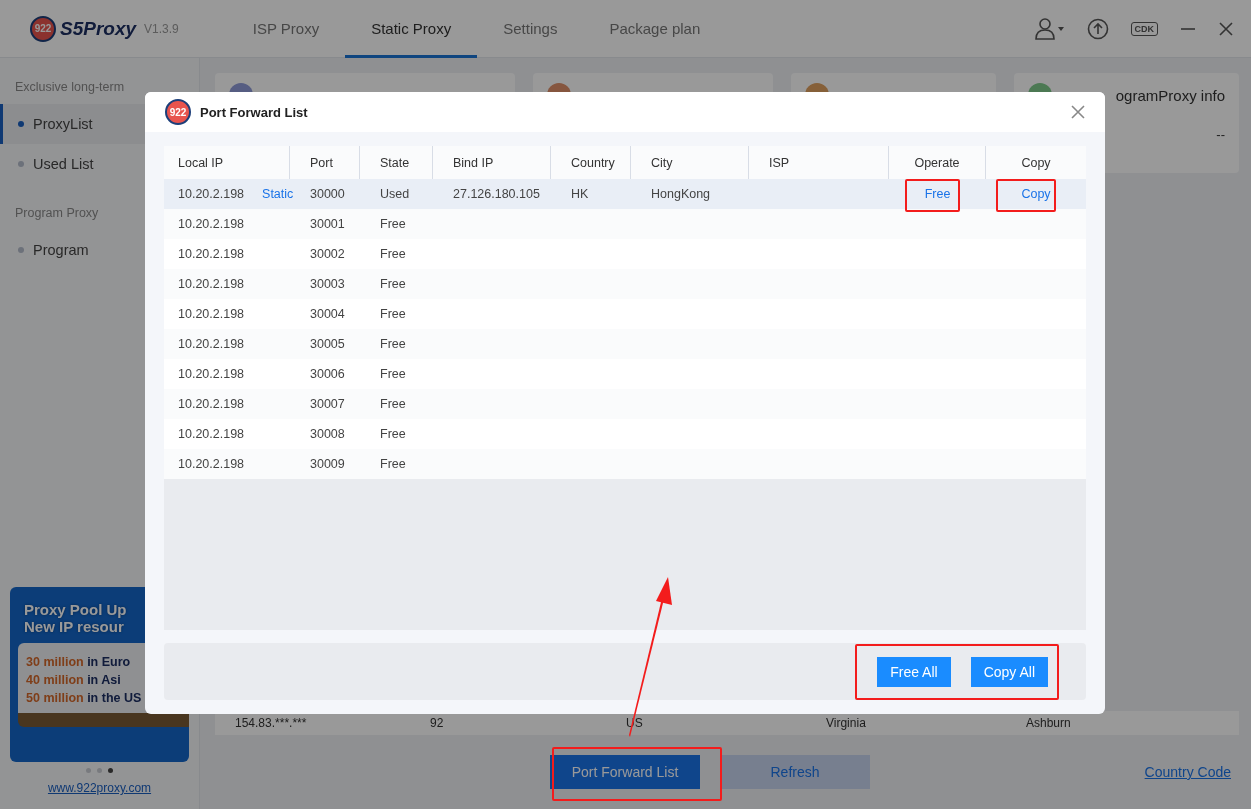 The height and width of the screenshot is (809, 1251). What do you see at coordinates (1009, 671) in the screenshot?
I see `footer-button: Copy All` at bounding box center [1009, 671].